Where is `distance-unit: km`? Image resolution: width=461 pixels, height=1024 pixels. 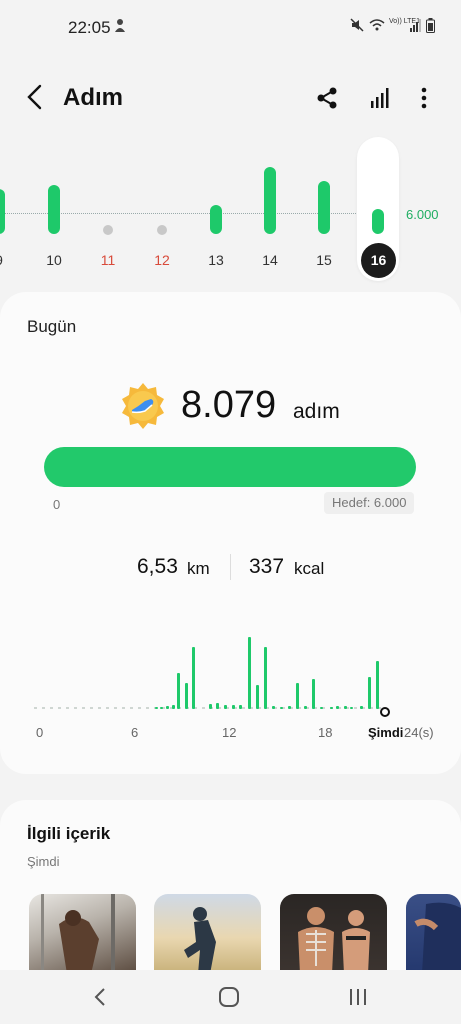 distance-unit: km is located at coordinates (198, 568).